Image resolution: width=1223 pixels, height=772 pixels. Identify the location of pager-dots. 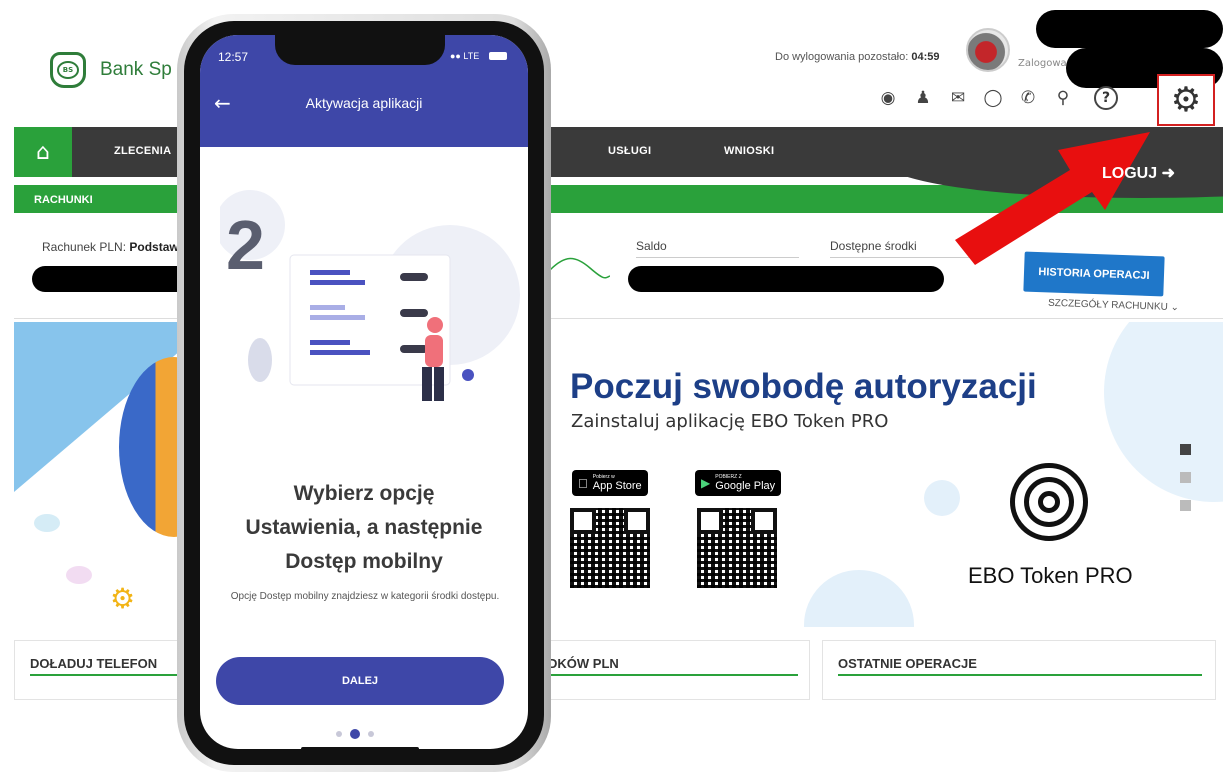
(355, 734).